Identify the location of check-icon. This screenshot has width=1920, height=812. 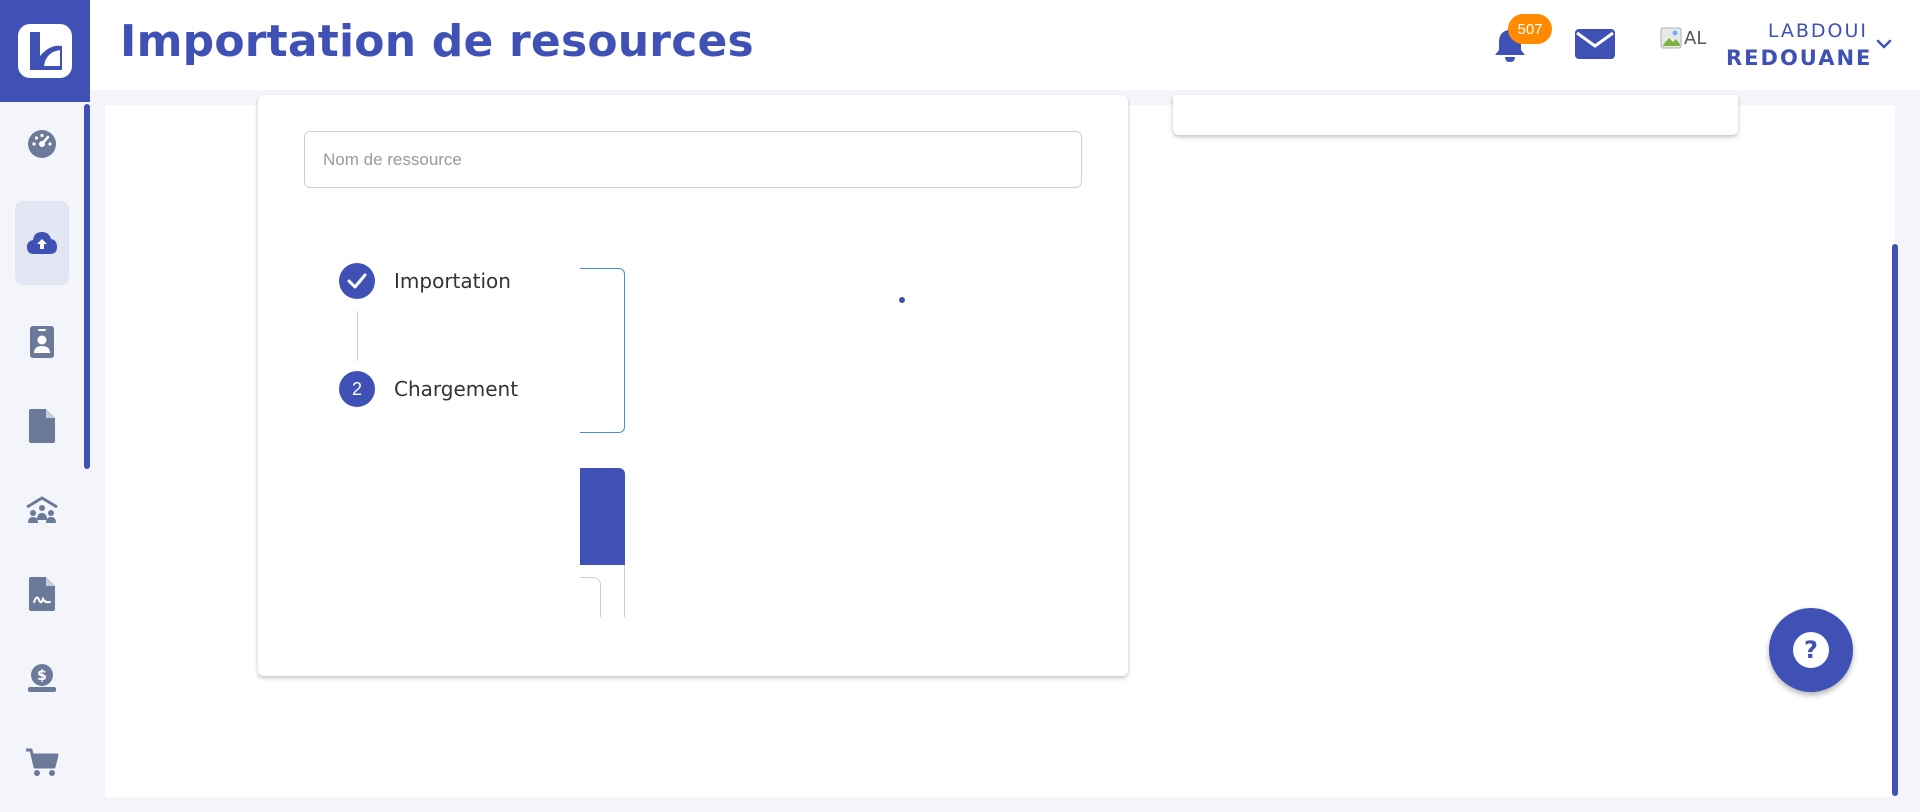
(357, 281).